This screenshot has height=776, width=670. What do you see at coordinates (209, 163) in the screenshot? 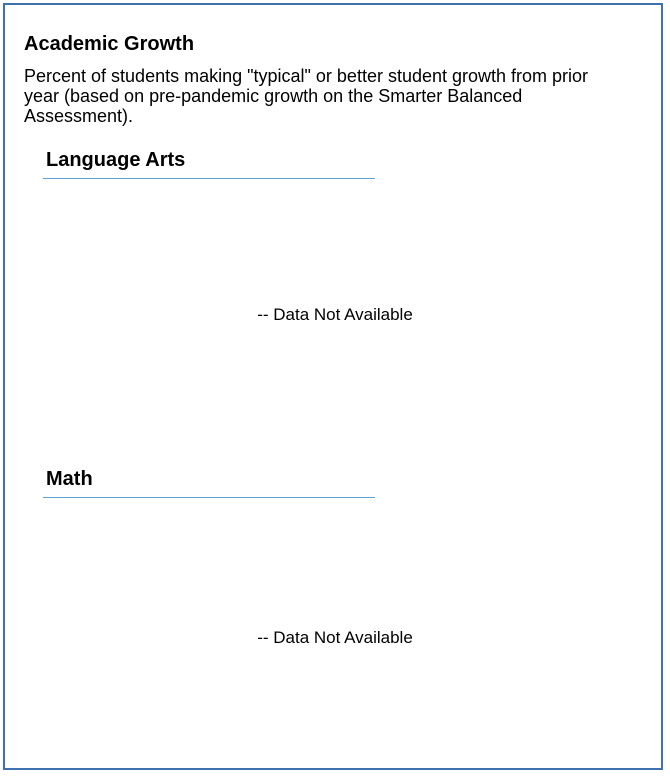
I see `language-arts-section: Language Arts` at bounding box center [209, 163].